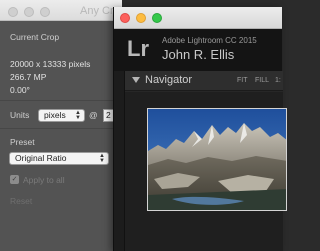 The image size is (320, 251). I want to click on crop-dimensions: 20000 x 13333 pixels, so click(50, 64).